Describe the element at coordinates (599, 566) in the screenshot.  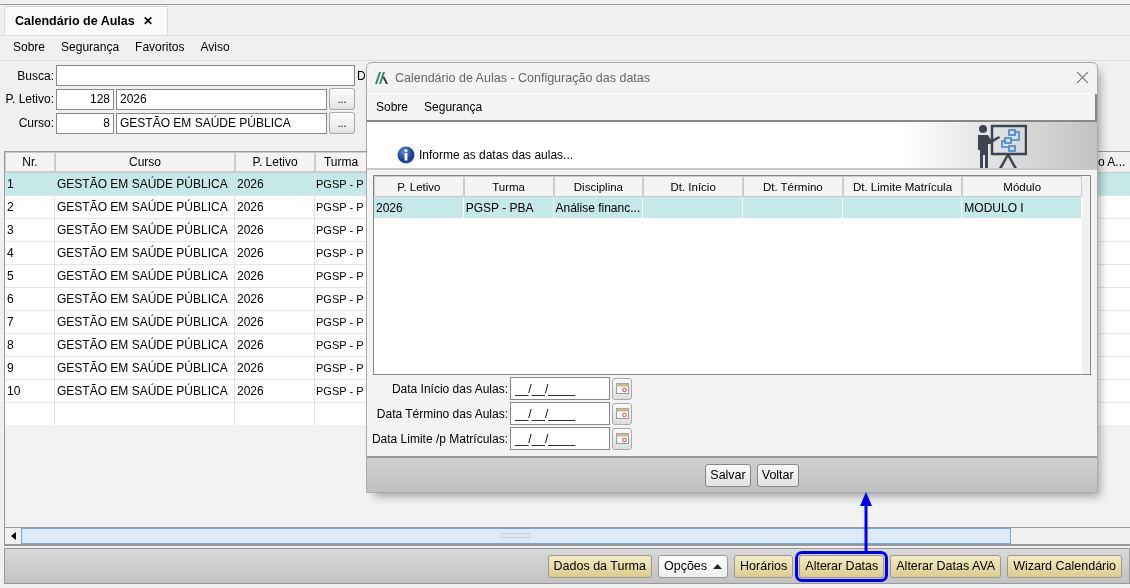
I see `action-button: Dados da Turma` at that location.